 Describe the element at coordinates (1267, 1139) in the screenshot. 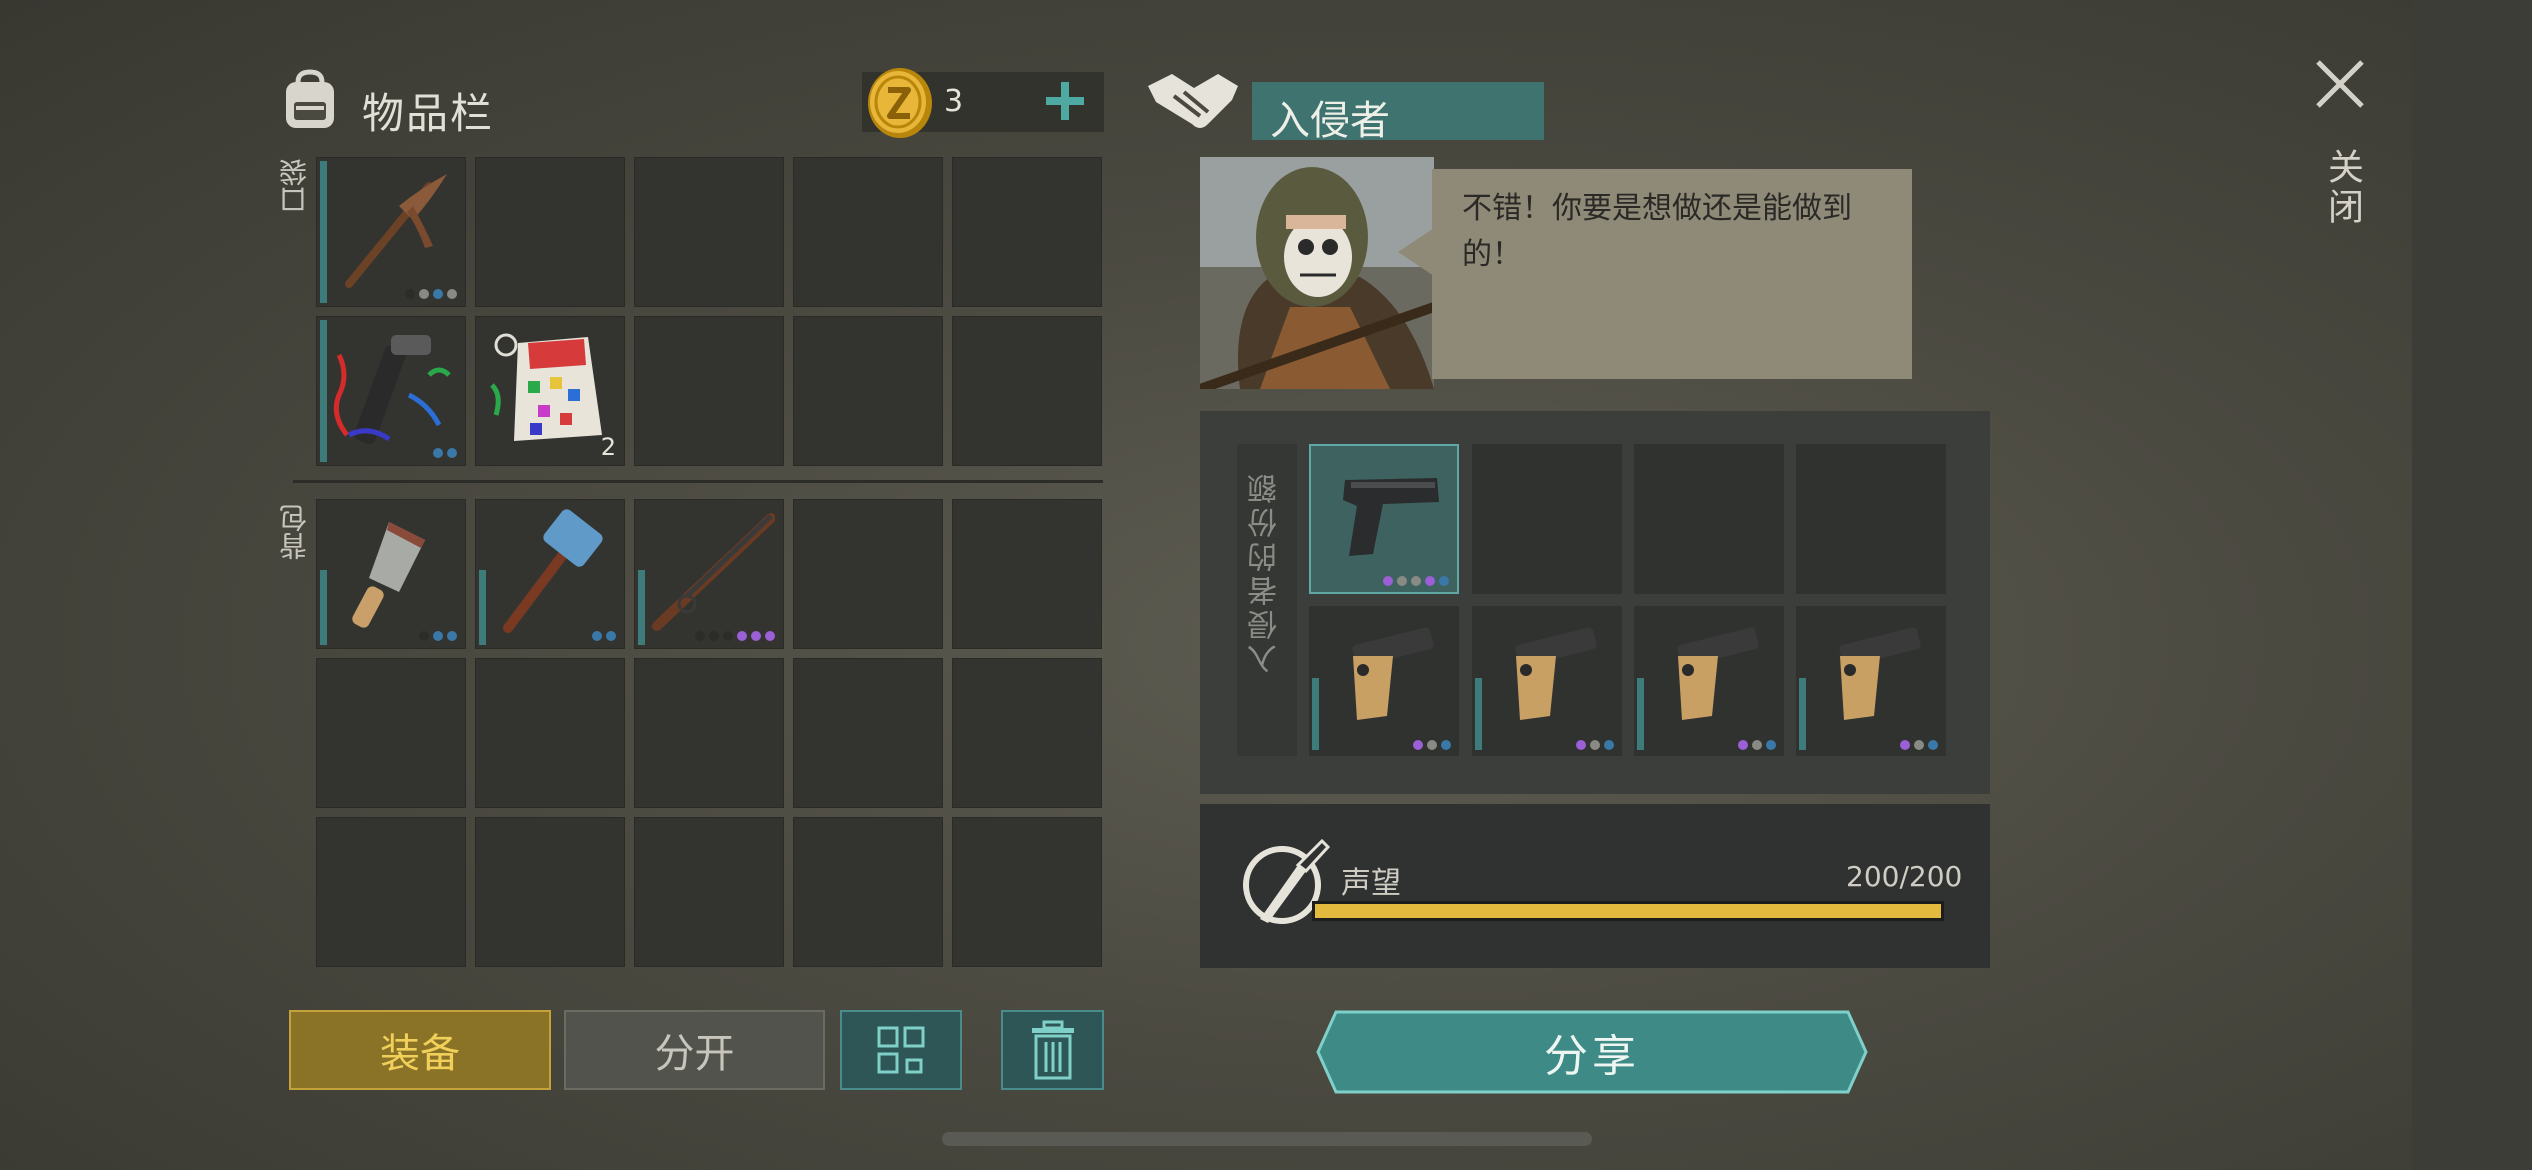

I see `home-indicator` at that location.